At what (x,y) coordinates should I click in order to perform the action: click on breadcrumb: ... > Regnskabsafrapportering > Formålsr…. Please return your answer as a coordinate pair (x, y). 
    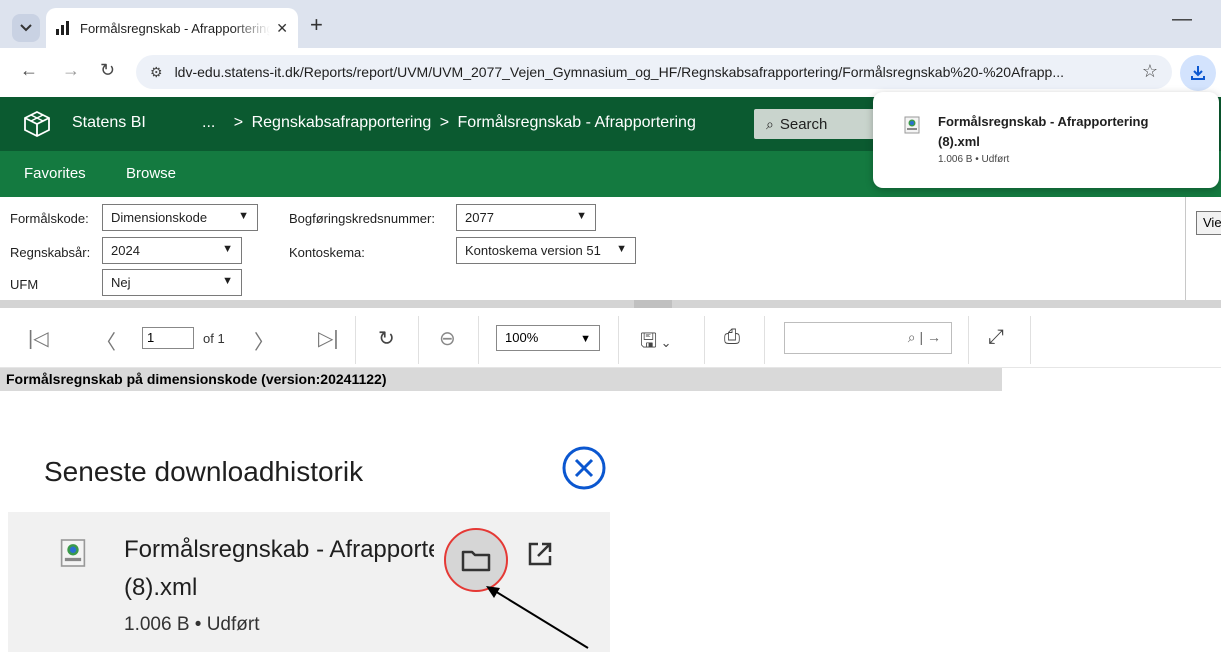
    Looking at the image, I should click on (451, 123).